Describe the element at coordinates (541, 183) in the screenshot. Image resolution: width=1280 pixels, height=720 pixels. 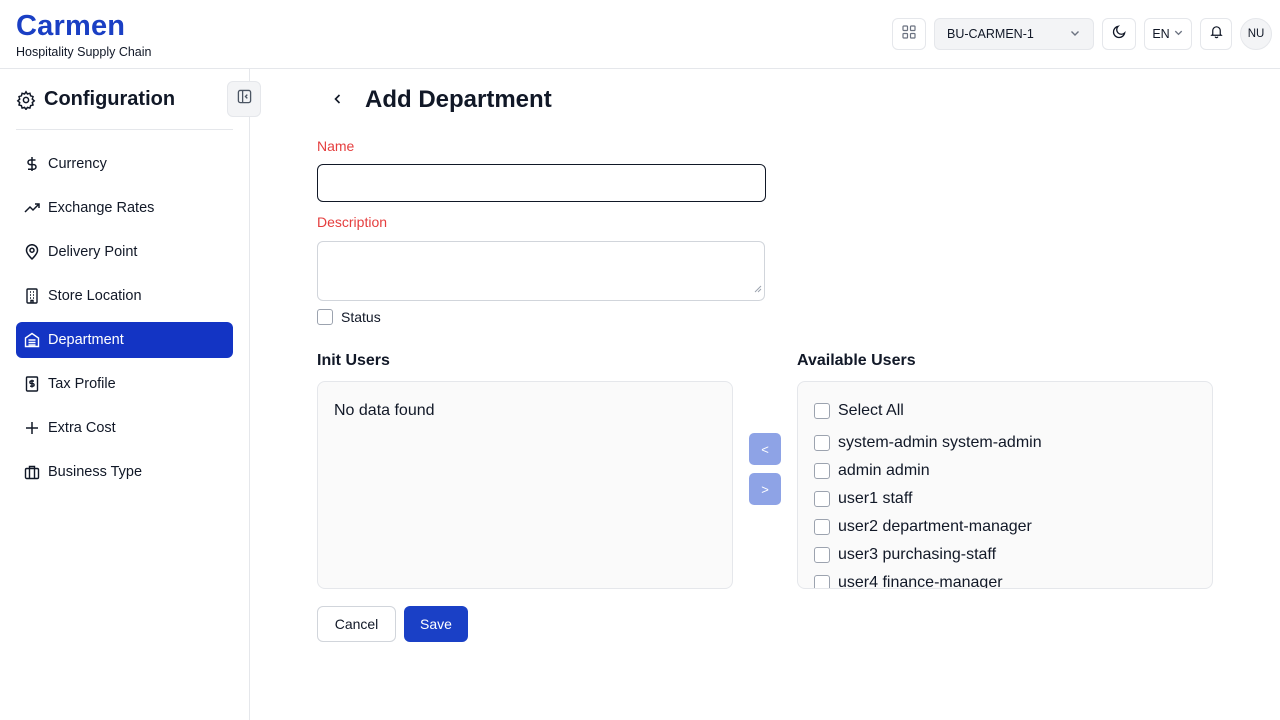
I see `name-input` at that location.